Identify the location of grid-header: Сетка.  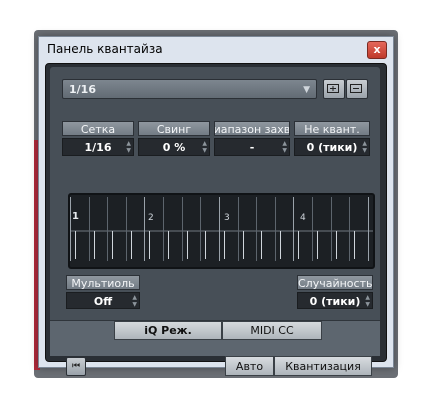
(98, 128).